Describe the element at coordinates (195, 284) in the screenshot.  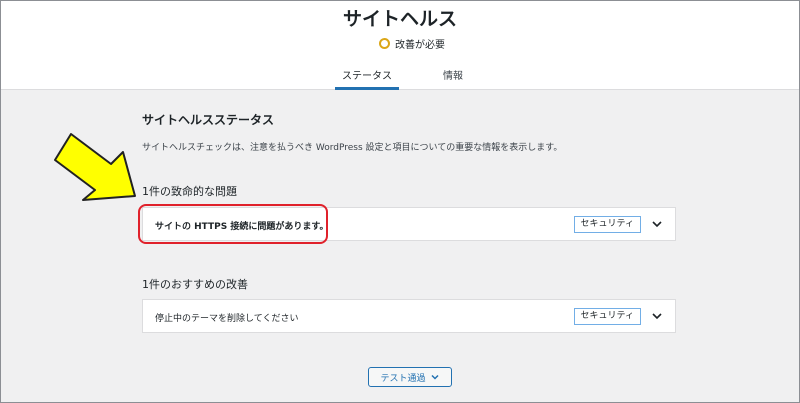
I see `recommended-heading: 1件のおすすめの改善` at that location.